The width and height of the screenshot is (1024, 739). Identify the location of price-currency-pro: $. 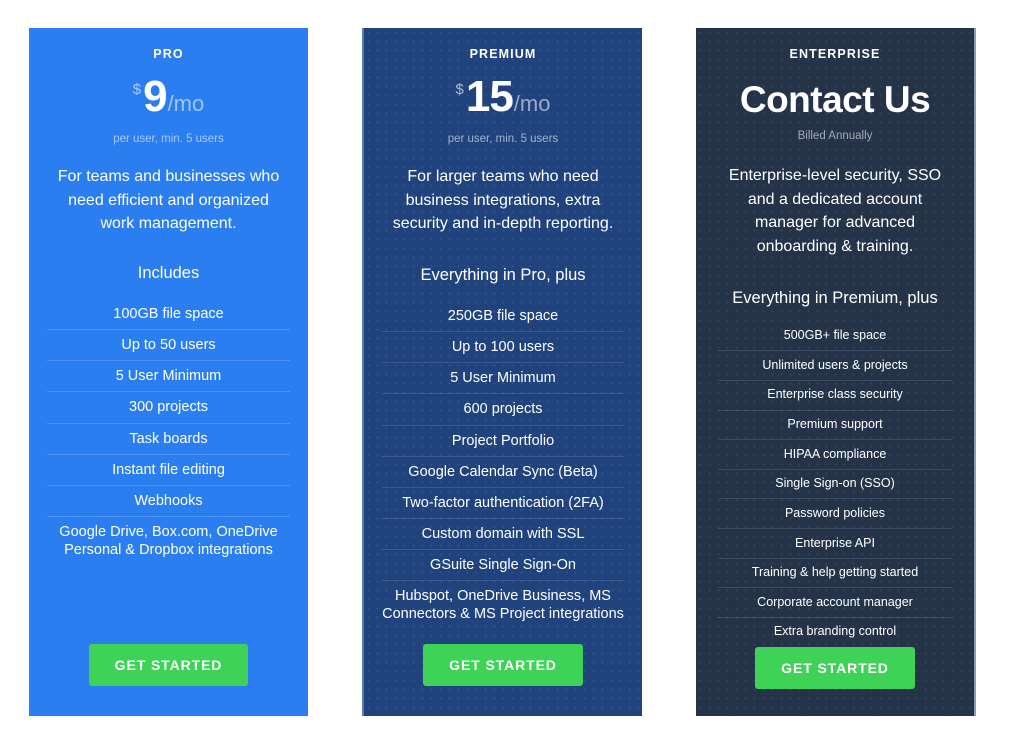
(137, 89).